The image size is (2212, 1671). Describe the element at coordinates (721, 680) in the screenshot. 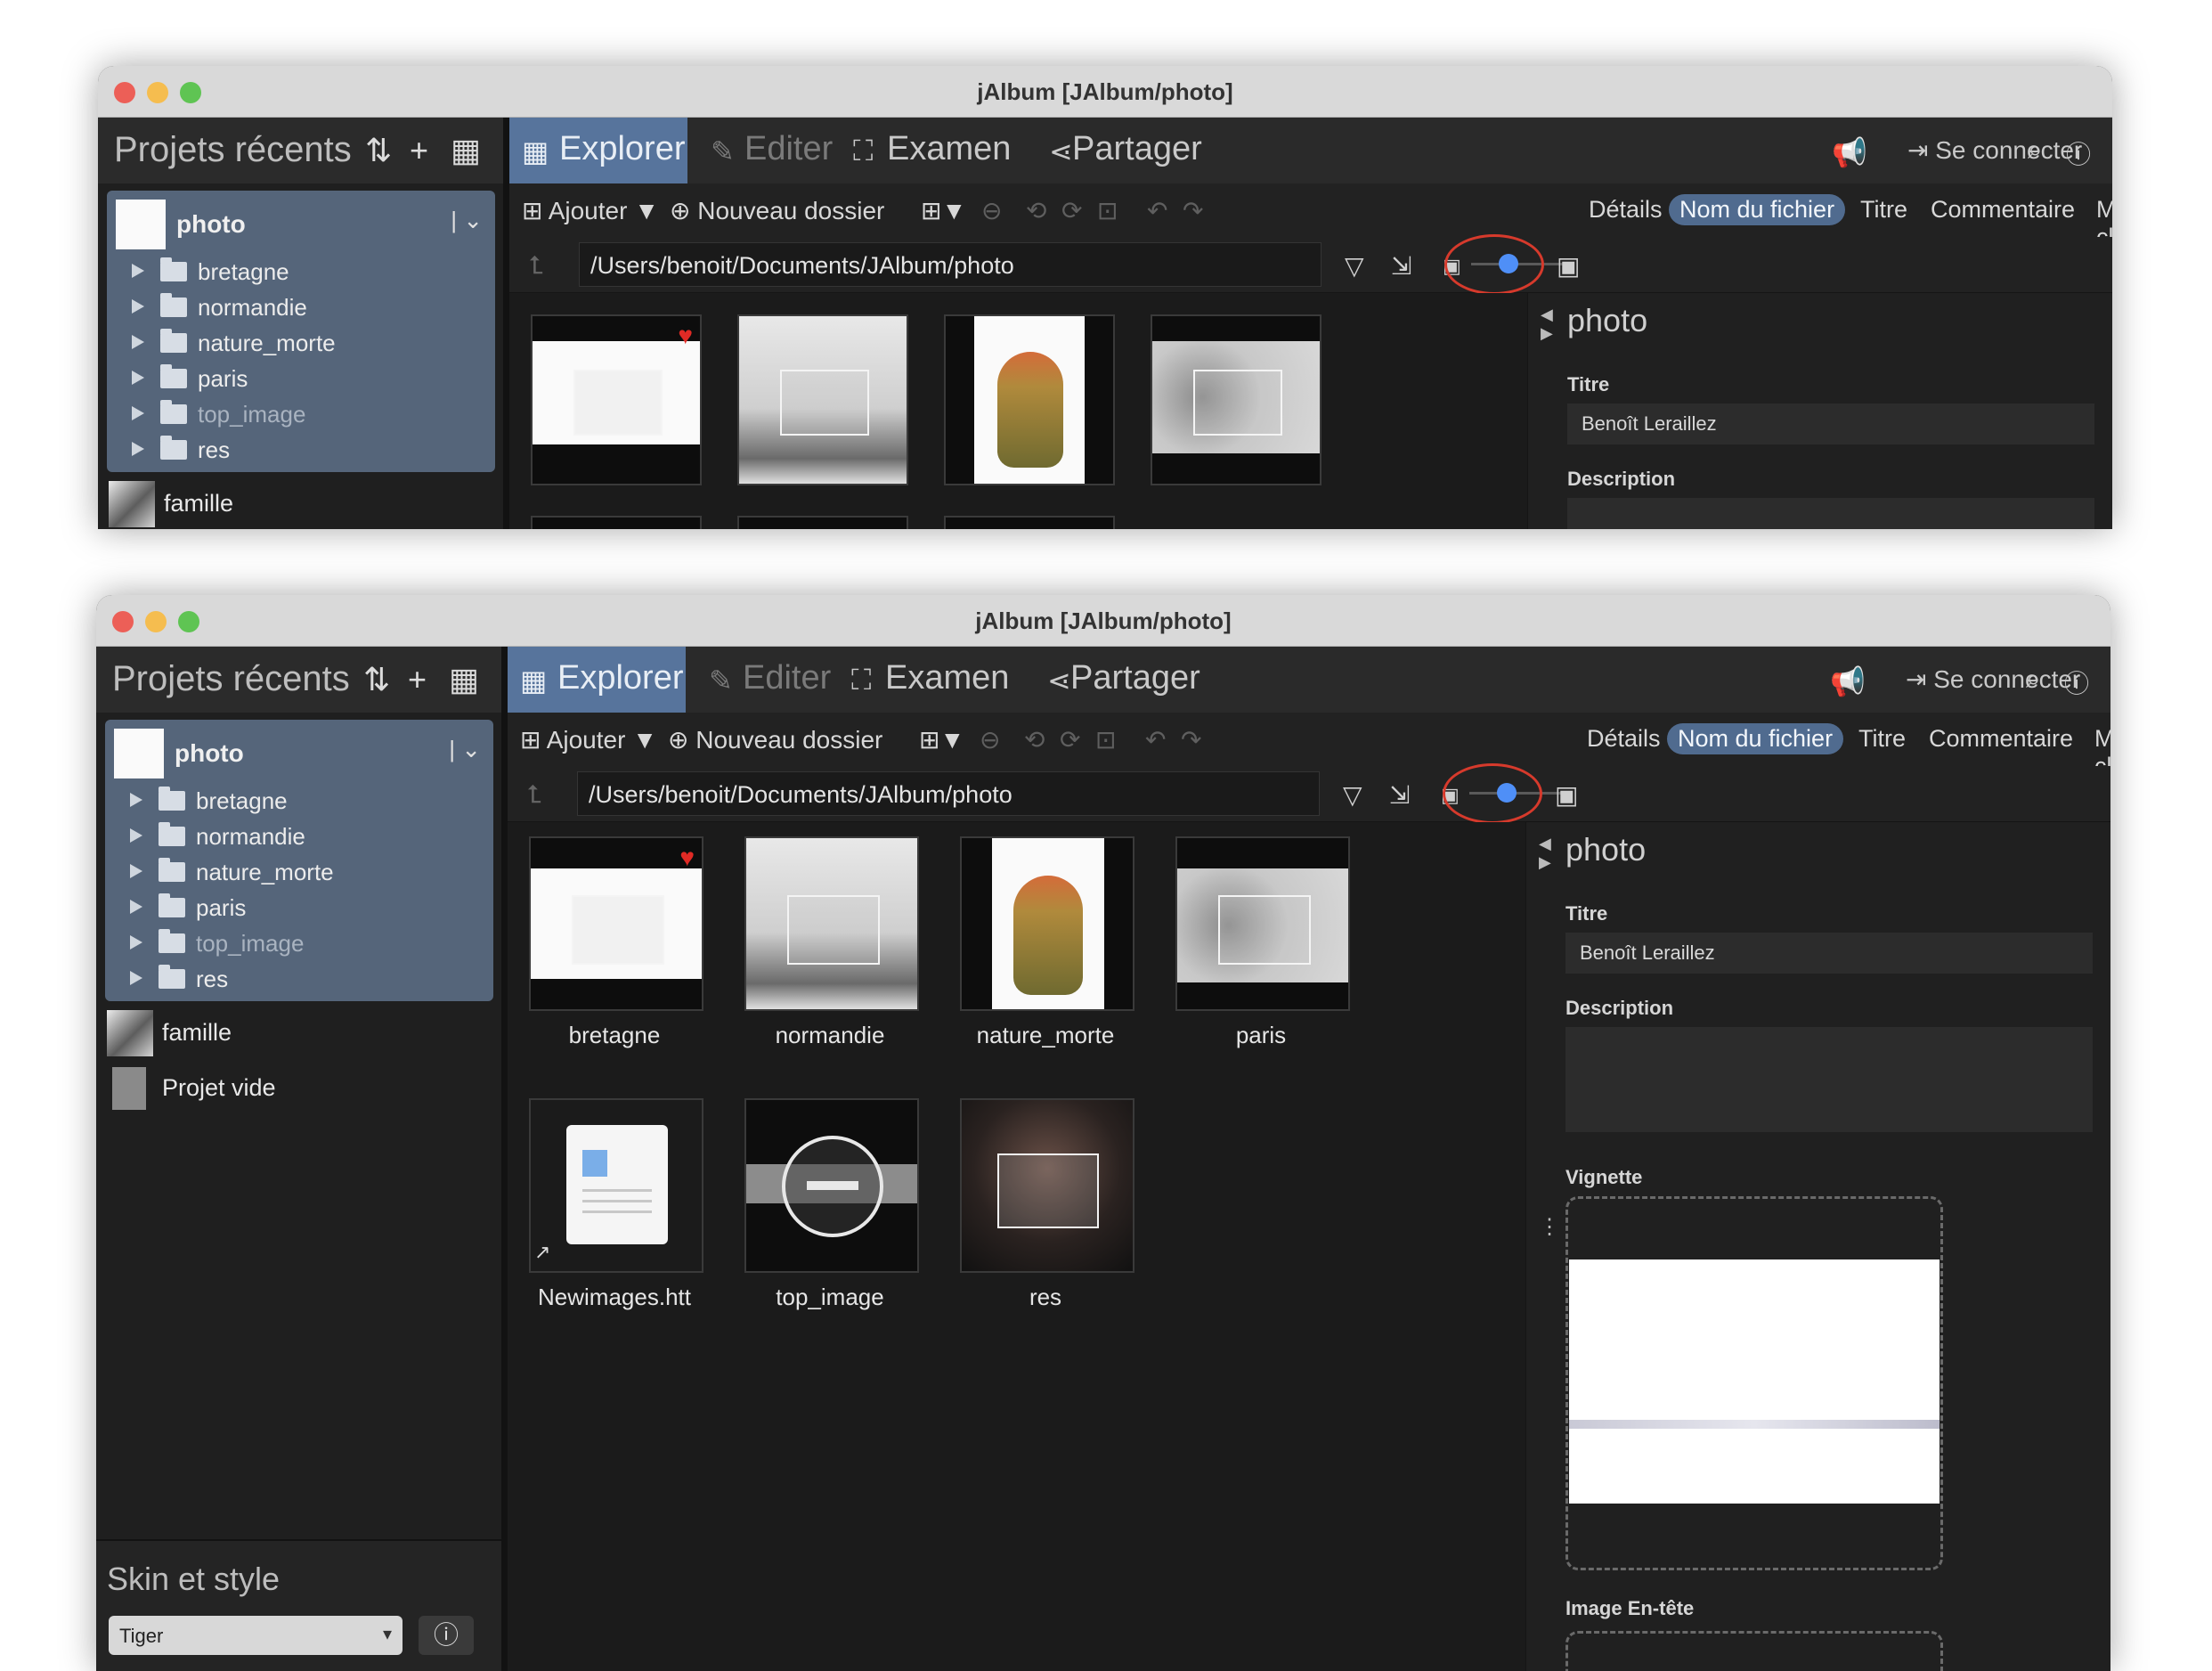

I see `pencil-icon: ✎` at that location.